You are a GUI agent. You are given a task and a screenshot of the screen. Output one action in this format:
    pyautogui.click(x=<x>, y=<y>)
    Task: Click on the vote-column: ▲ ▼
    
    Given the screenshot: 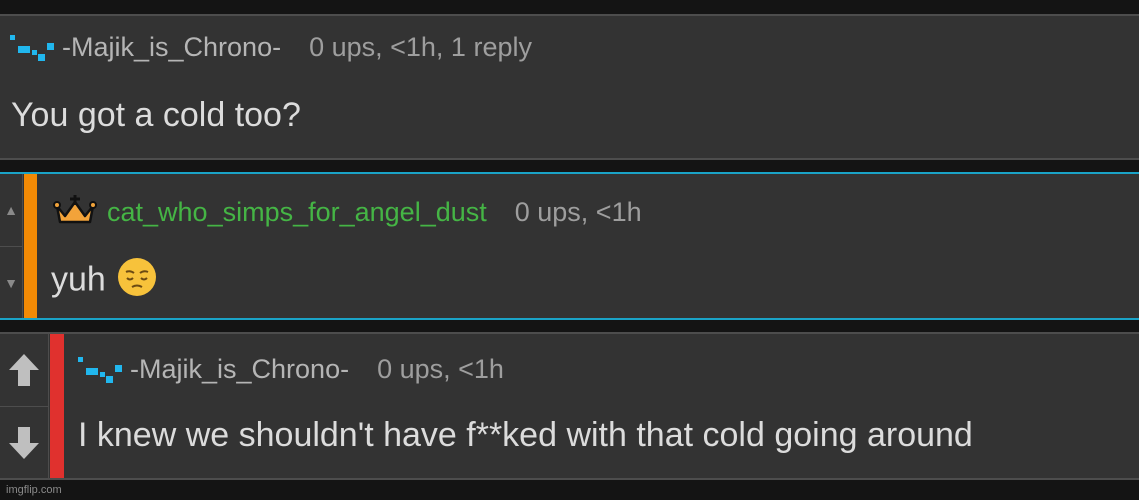 What is the action you would take?
    pyautogui.click(x=11, y=246)
    